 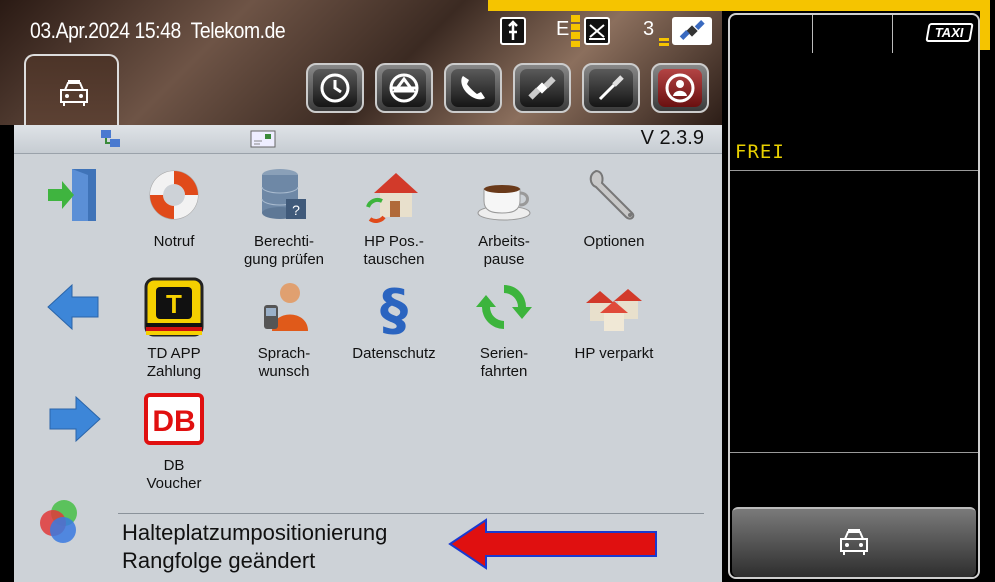 I want to click on svg-text: T, so click(x=174, y=304).